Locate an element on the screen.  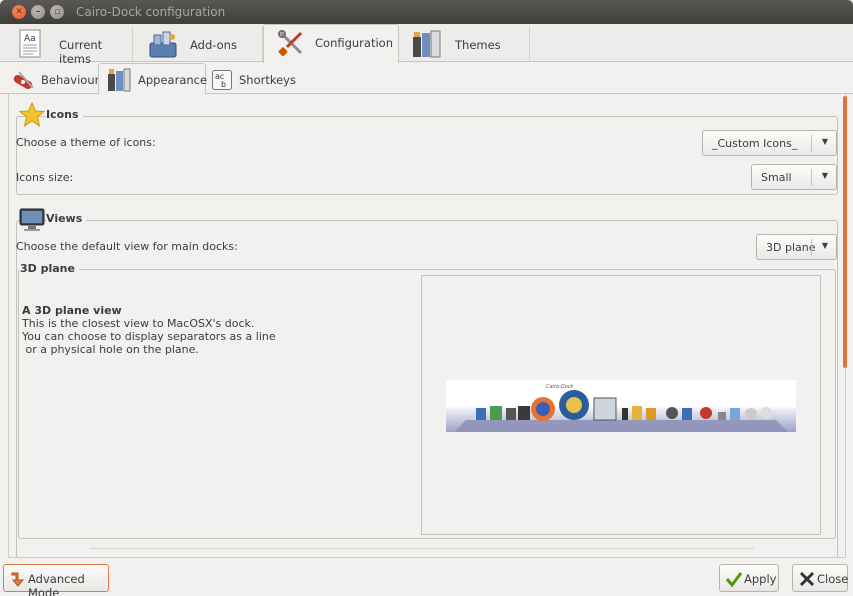
sub-tab-bar: Behaviour Appearance ac b Shortkeys is located at coordinates (426, 78).